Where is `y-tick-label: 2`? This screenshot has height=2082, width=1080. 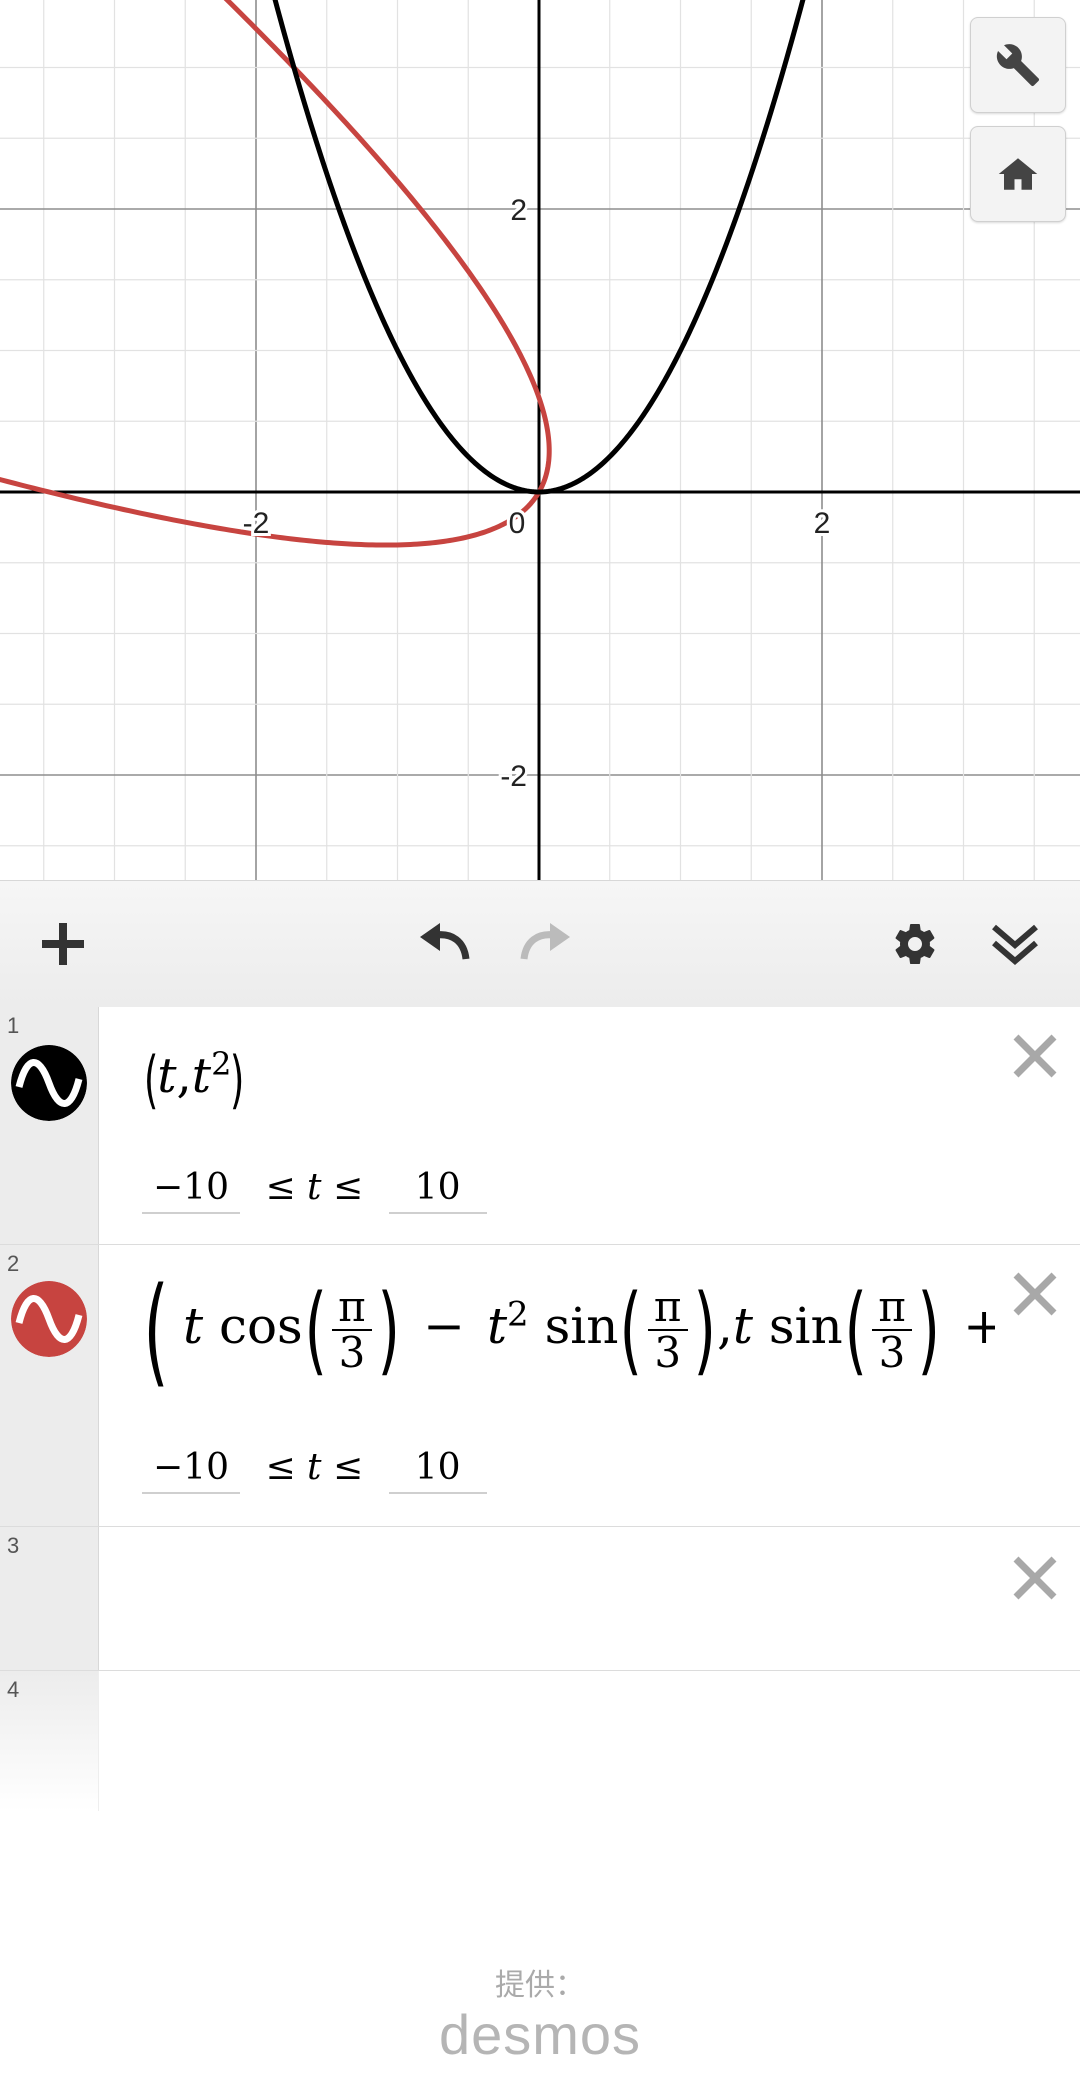 y-tick-label: 2 is located at coordinates (518, 210).